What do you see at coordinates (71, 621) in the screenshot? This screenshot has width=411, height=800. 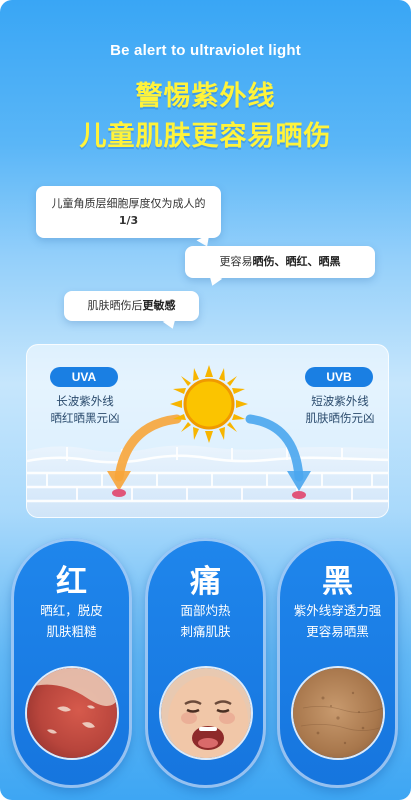 I see `card-description: 晒红，脱皮 肌肤粗糙` at bounding box center [71, 621].